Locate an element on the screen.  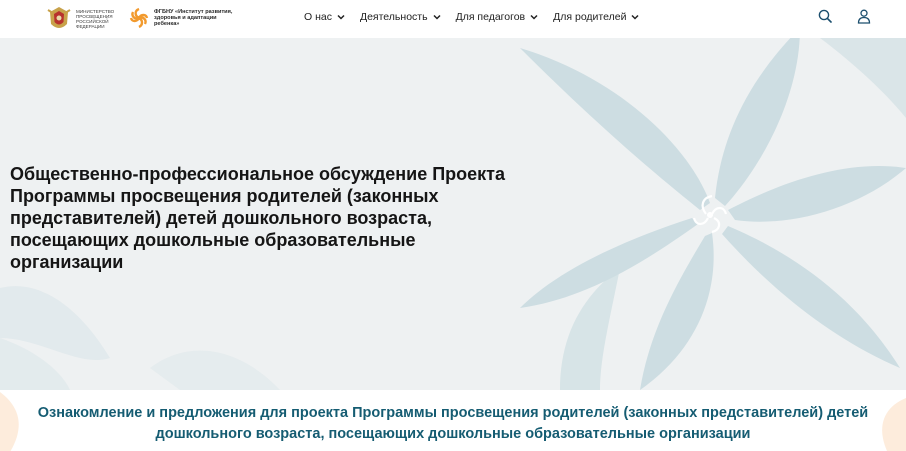
nav-item-label: Для педагогов is located at coordinates (490, 17).